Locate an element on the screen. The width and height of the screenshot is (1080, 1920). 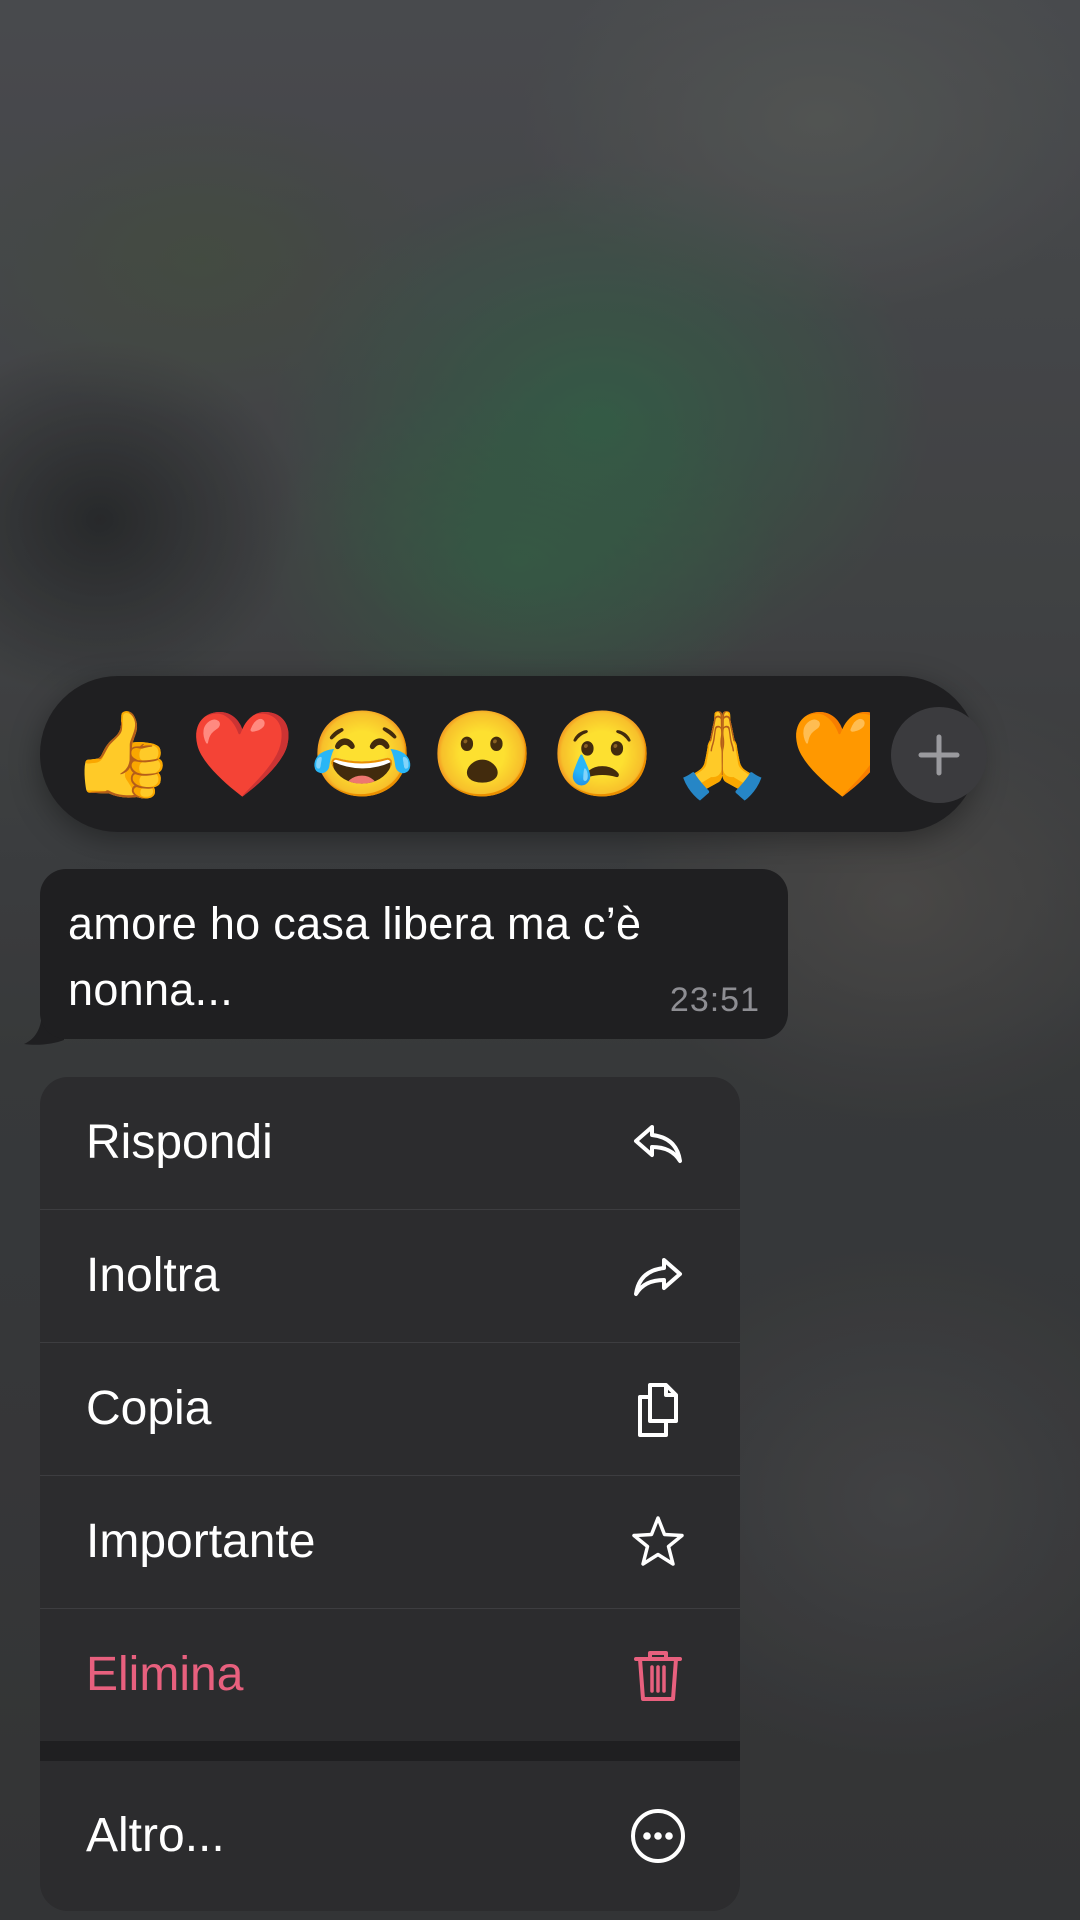
menu-item-copy: Copia is located at coordinates (390, 1409).